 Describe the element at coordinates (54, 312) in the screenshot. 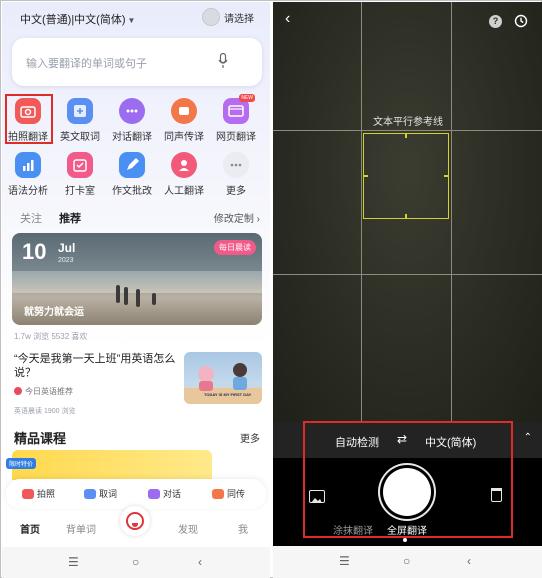

I see `banner-slogan: 就努力就会运` at that location.